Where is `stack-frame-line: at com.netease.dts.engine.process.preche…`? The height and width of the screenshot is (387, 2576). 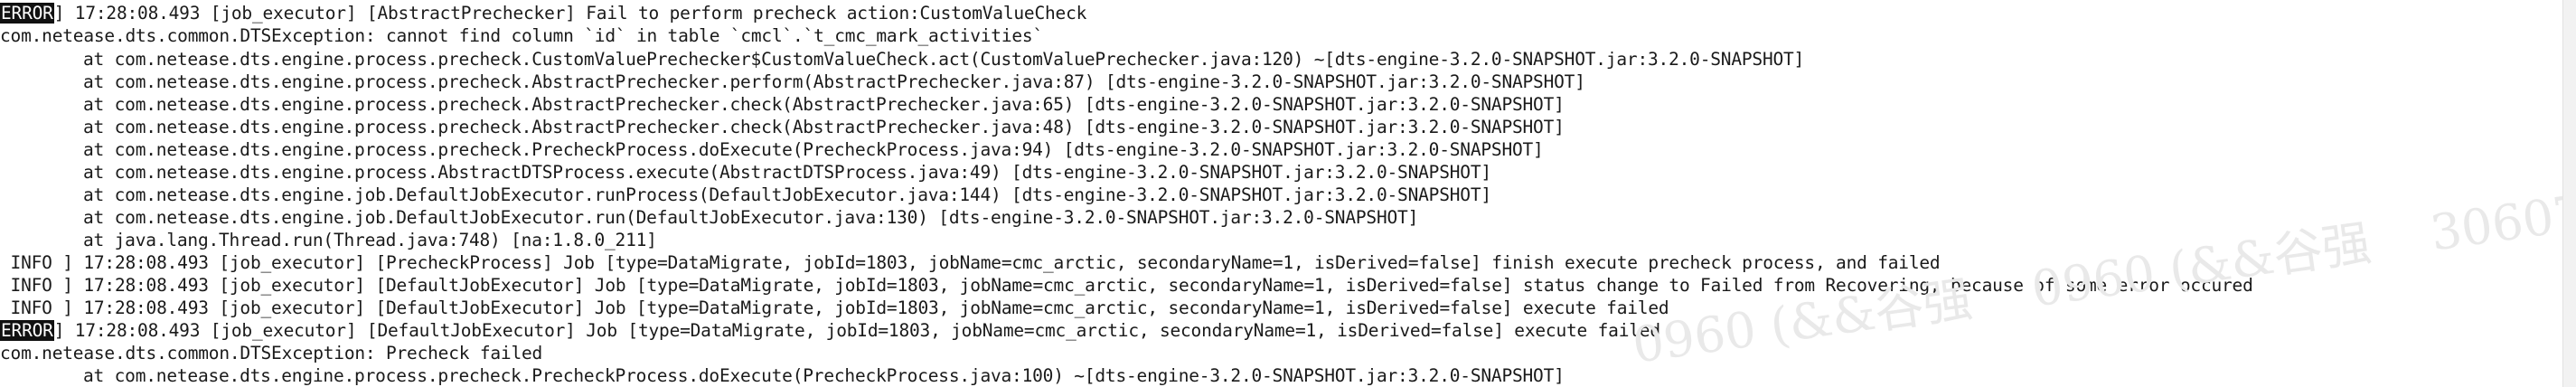 stack-frame-line: at com.netease.dts.engine.process.preche… is located at coordinates (824, 375).